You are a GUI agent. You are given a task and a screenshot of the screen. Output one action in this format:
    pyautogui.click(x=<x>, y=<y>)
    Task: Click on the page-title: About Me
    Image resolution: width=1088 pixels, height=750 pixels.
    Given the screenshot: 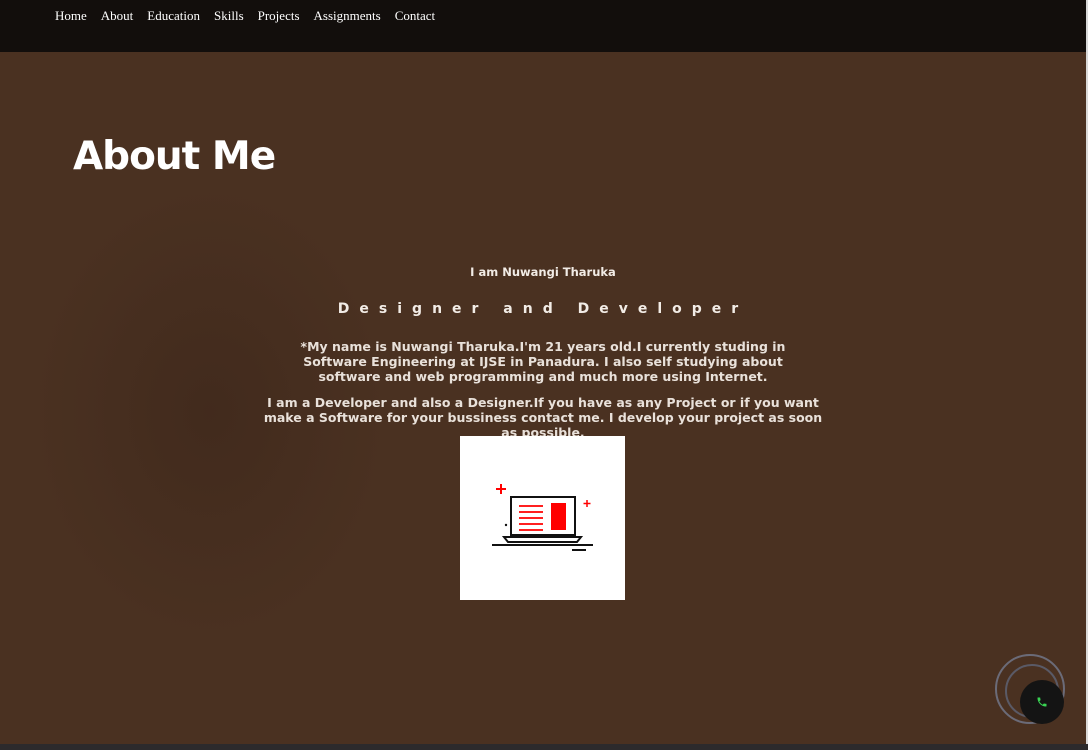 What is the action you would take?
    pyautogui.click(x=174, y=156)
    